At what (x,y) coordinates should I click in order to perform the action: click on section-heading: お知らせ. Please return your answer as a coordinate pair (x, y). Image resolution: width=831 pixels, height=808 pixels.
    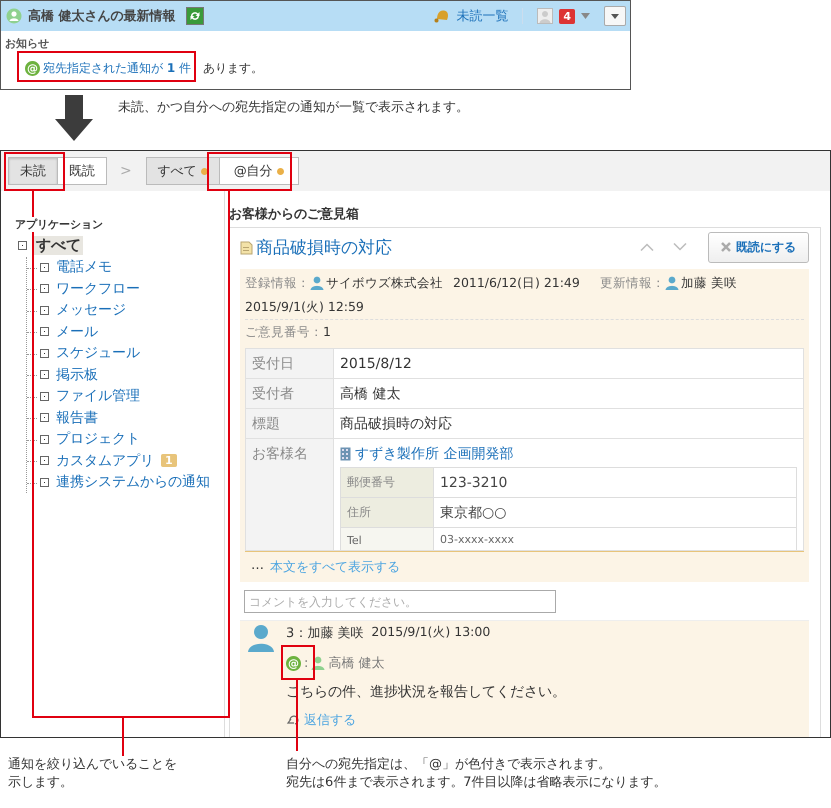
    Looking at the image, I should click on (27, 43).